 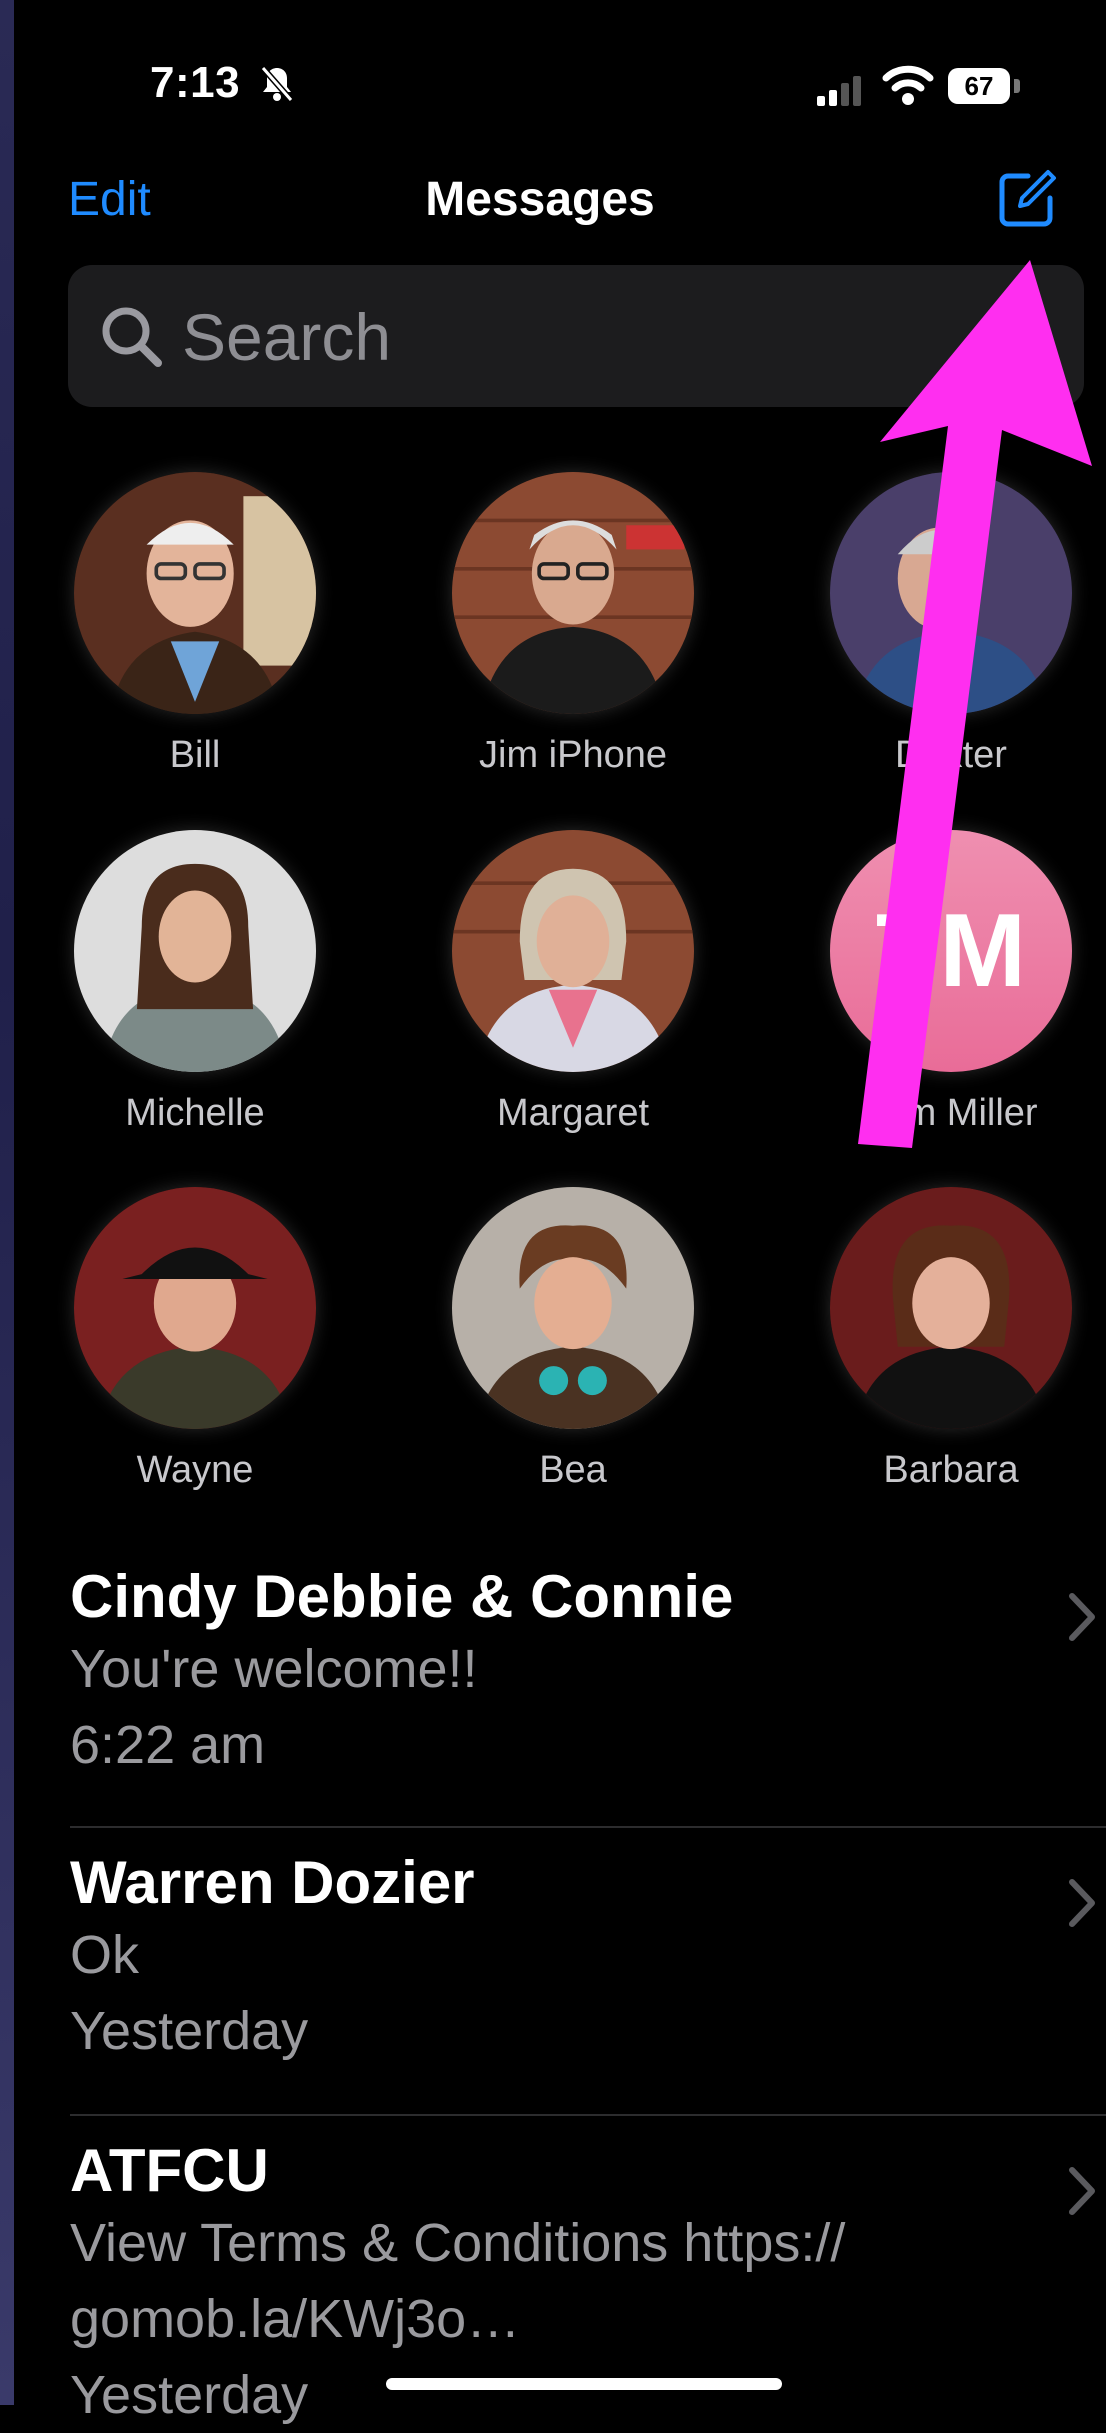 What do you see at coordinates (588, 1958) in the screenshot?
I see `conversation-row: Warren Dozier Ok Yesterday` at bounding box center [588, 1958].